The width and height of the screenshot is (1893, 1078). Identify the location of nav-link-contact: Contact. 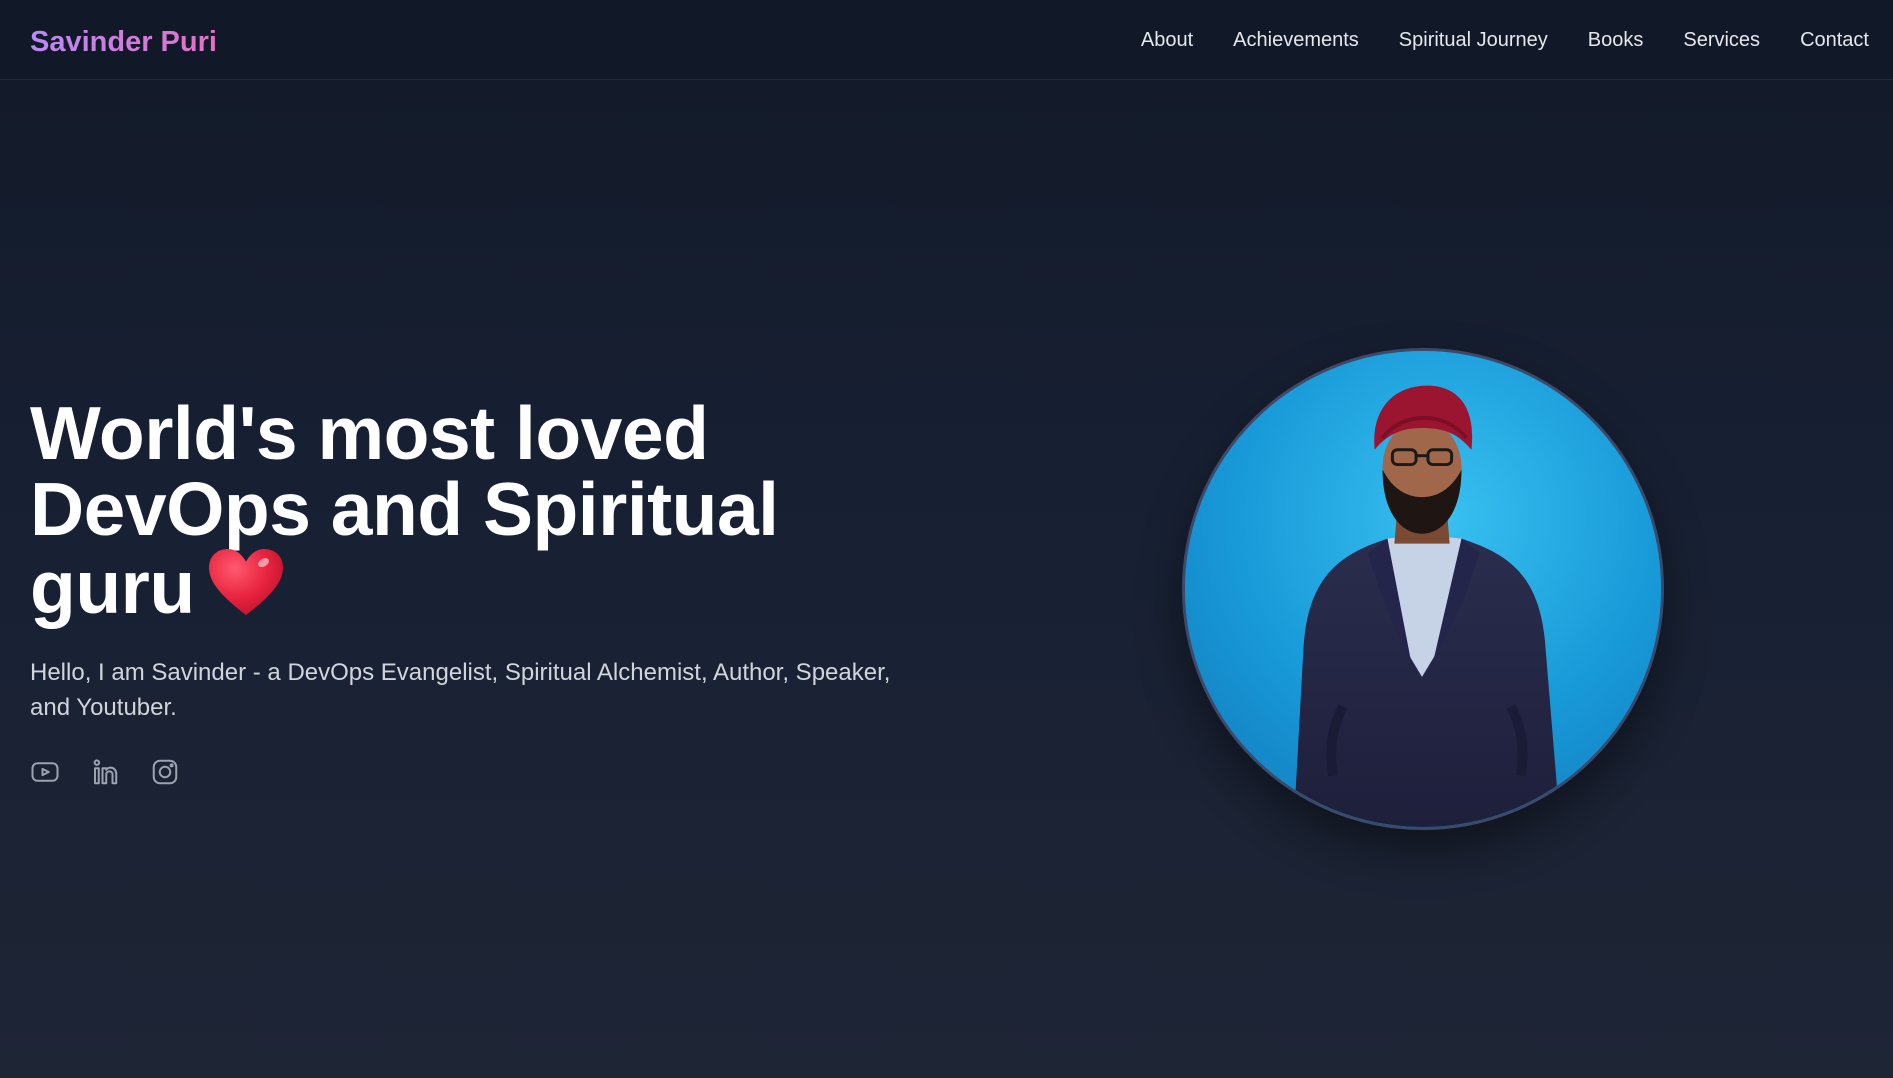
(1834, 40).